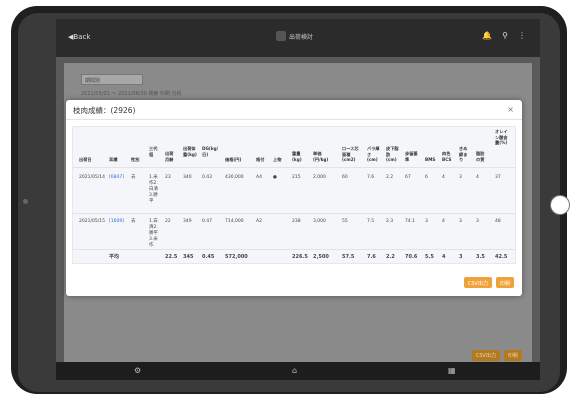  What do you see at coordinates (319, 221) in the screenshot?
I see `unit-price-cell: 3,000` at bounding box center [319, 221].